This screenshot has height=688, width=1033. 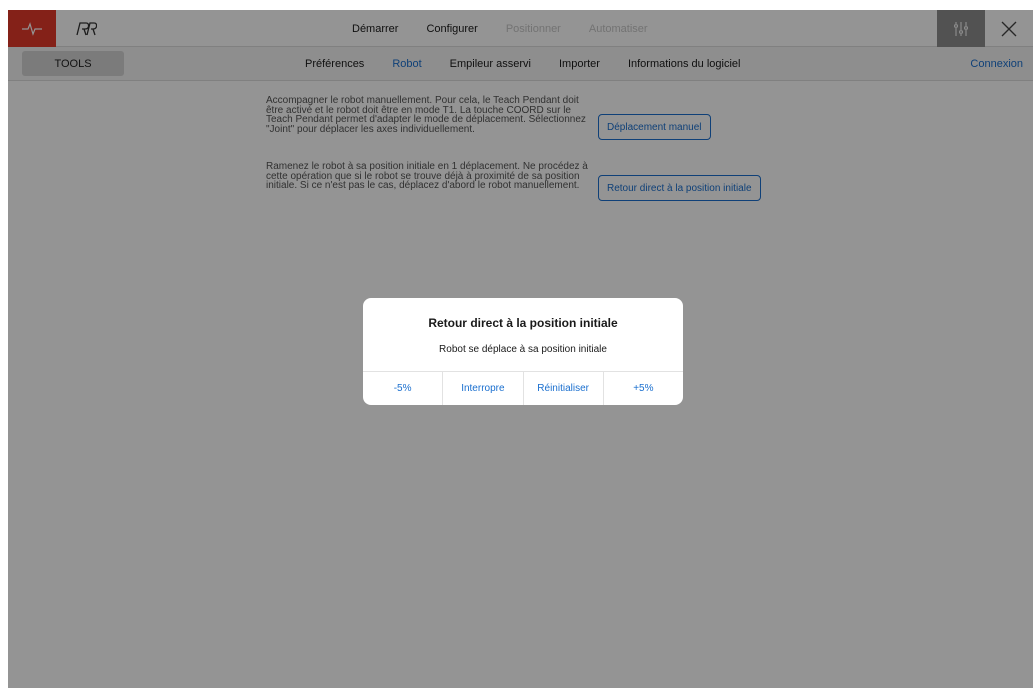 I want to click on dialog-actions: -5% Interropre Réinitialiser +5%, so click(x=523, y=388).